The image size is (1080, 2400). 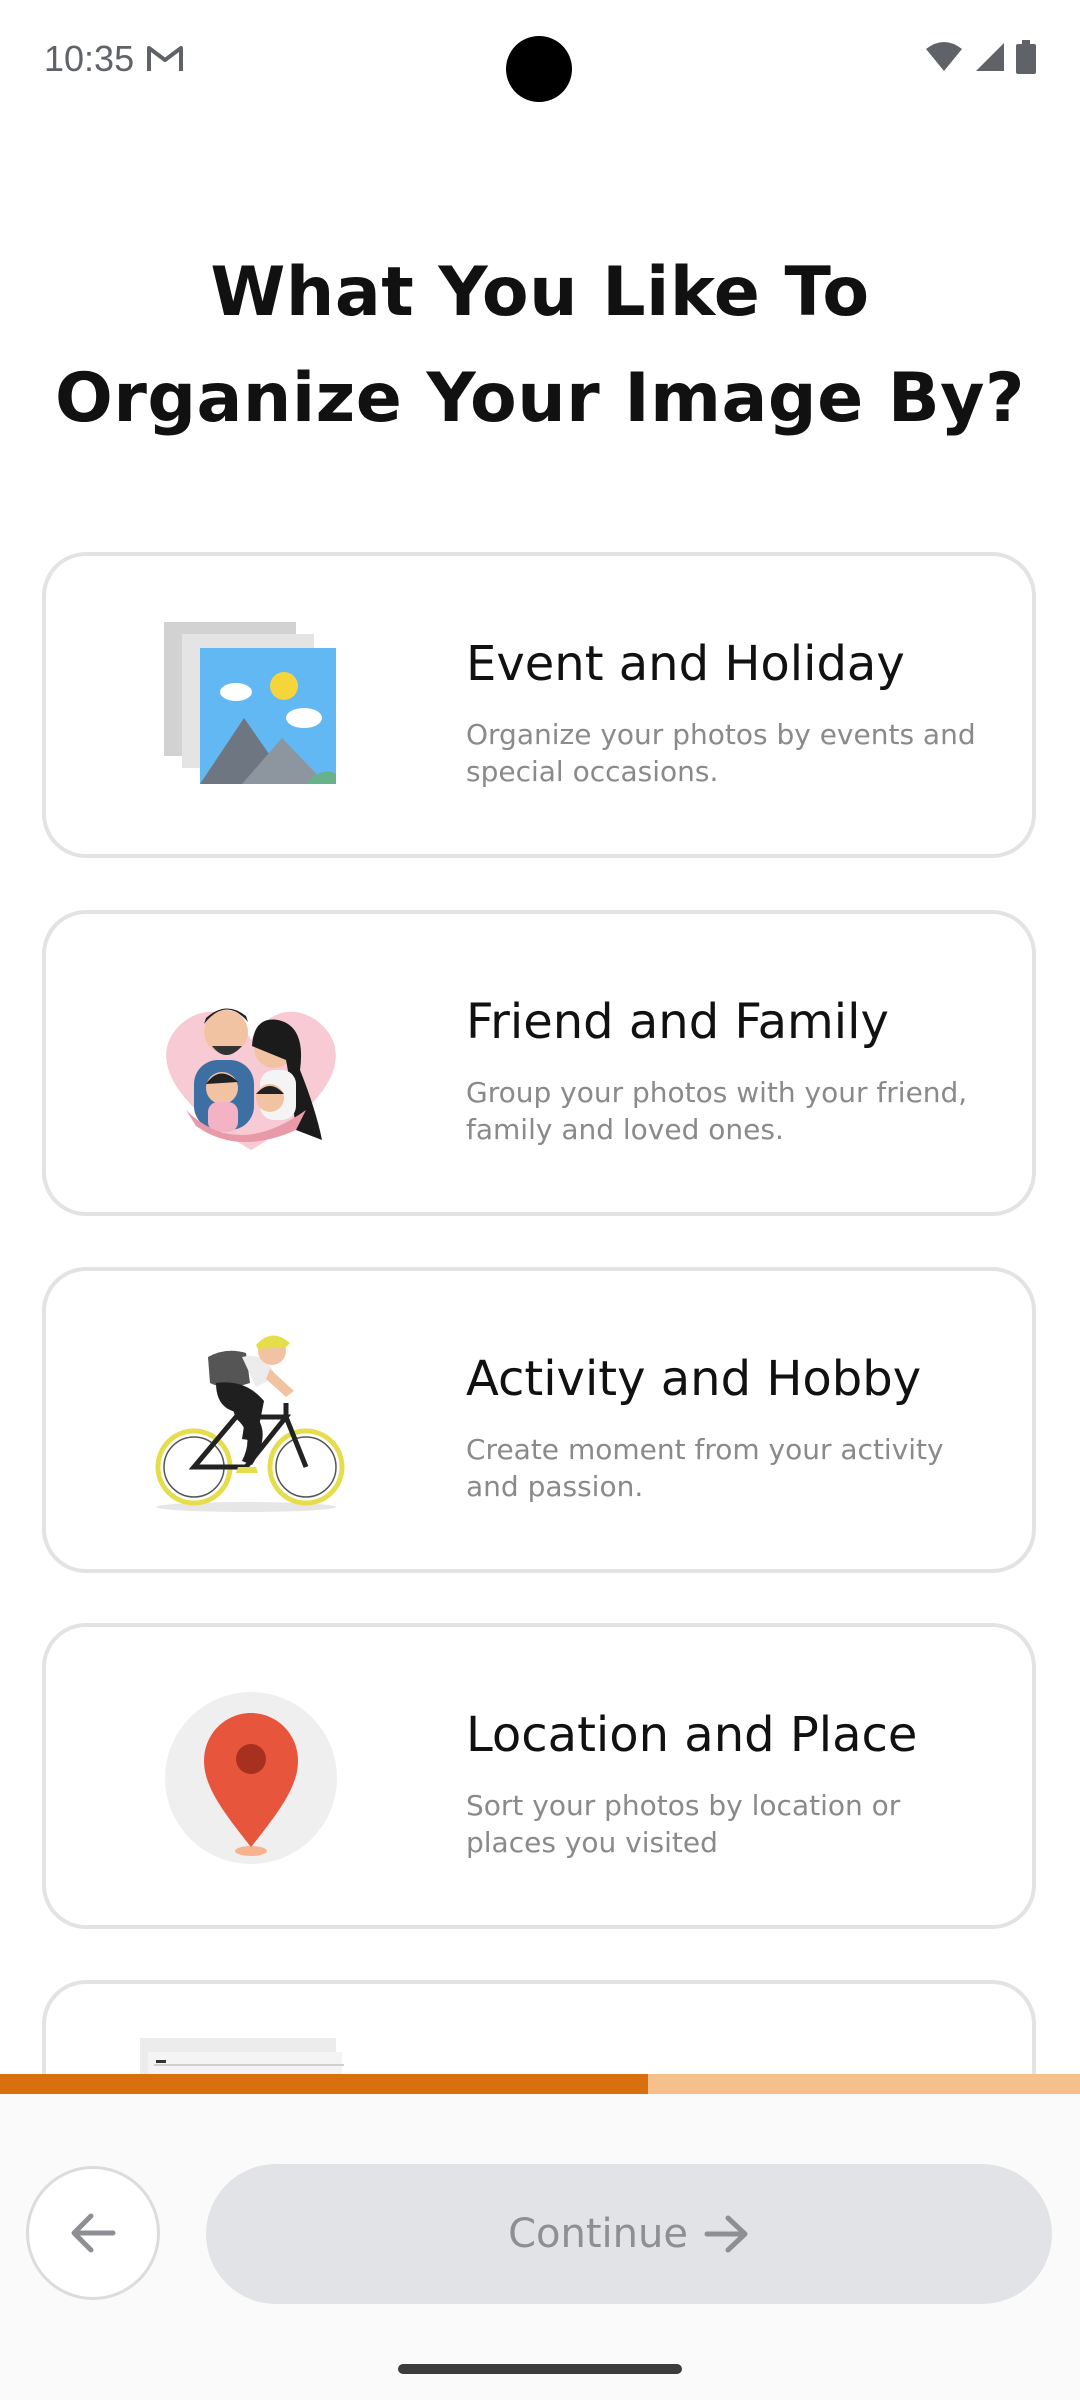 What do you see at coordinates (598, 2234) in the screenshot?
I see `continue-label: Continue` at bounding box center [598, 2234].